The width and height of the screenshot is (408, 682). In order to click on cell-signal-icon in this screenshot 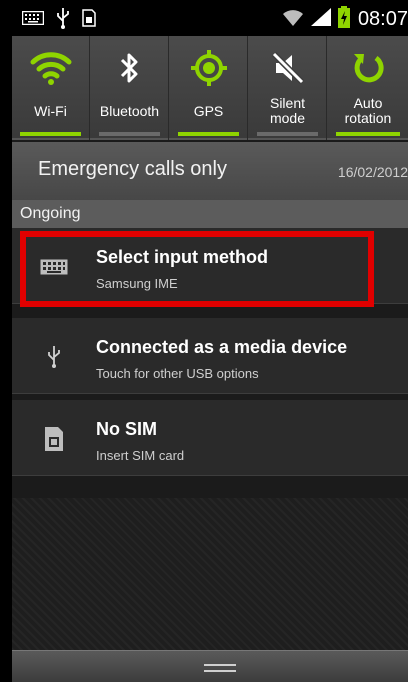, I will do `click(321, 19)`.